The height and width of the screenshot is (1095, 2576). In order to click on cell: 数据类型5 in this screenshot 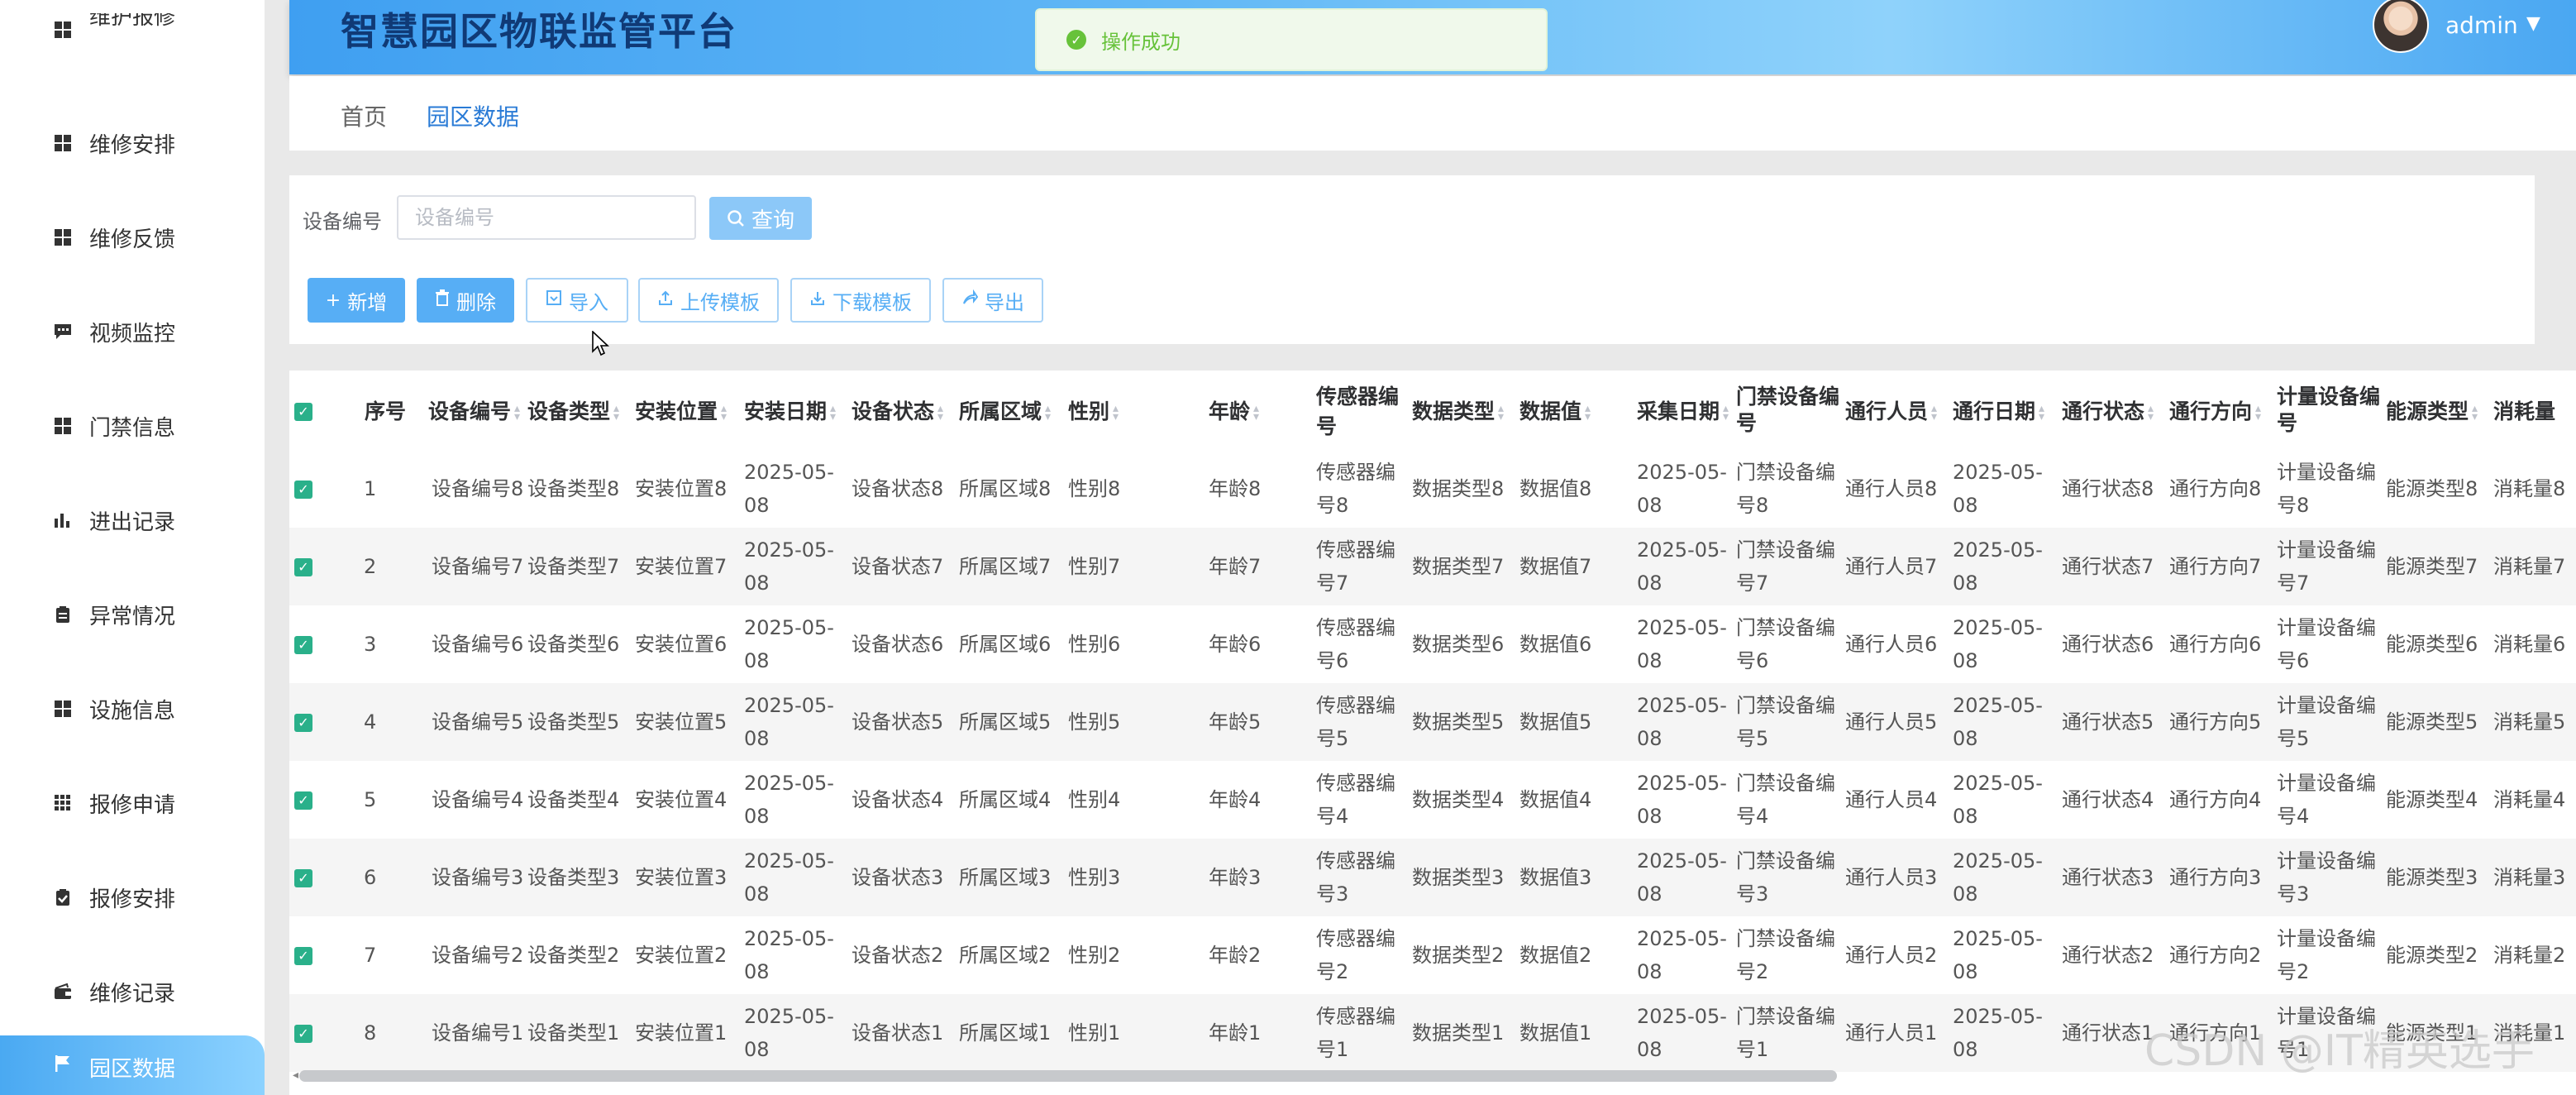, I will do `click(1465, 722)`.